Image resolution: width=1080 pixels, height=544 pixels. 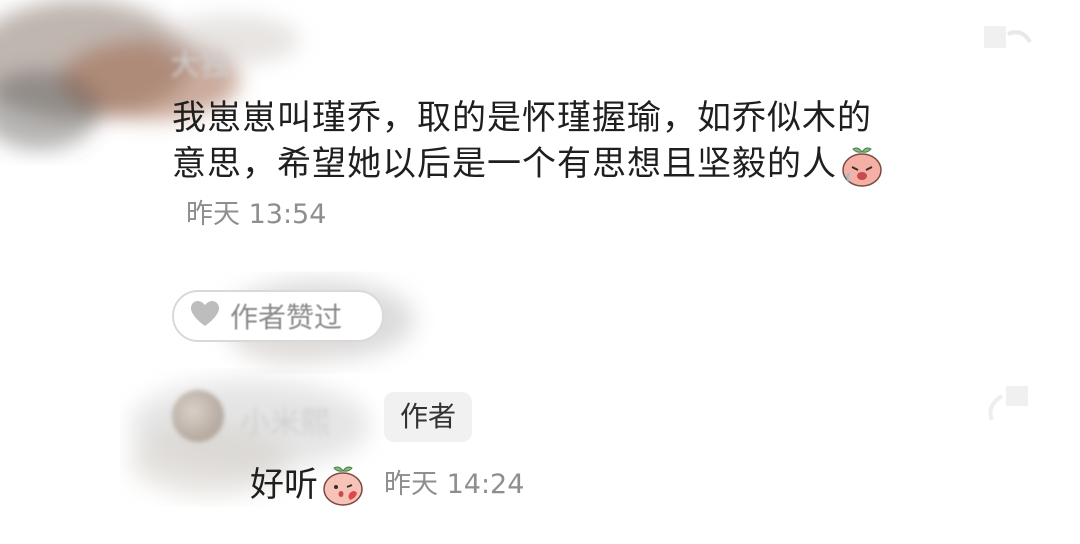 What do you see at coordinates (1012, 47) in the screenshot?
I see `like-comment-icon` at bounding box center [1012, 47].